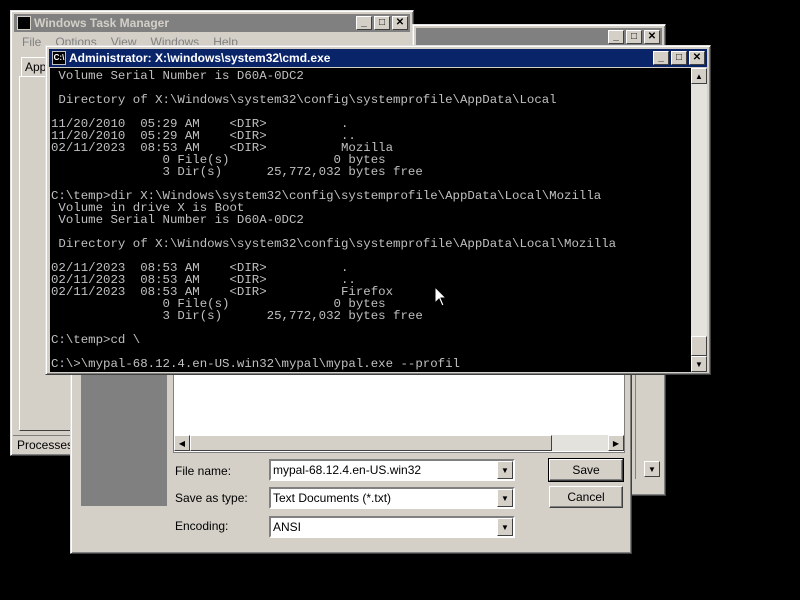 Image resolution: width=800 pixels, height=600 pixels. What do you see at coordinates (211, 498) in the screenshot?
I see `save-as-type-label: Save as type:` at bounding box center [211, 498].